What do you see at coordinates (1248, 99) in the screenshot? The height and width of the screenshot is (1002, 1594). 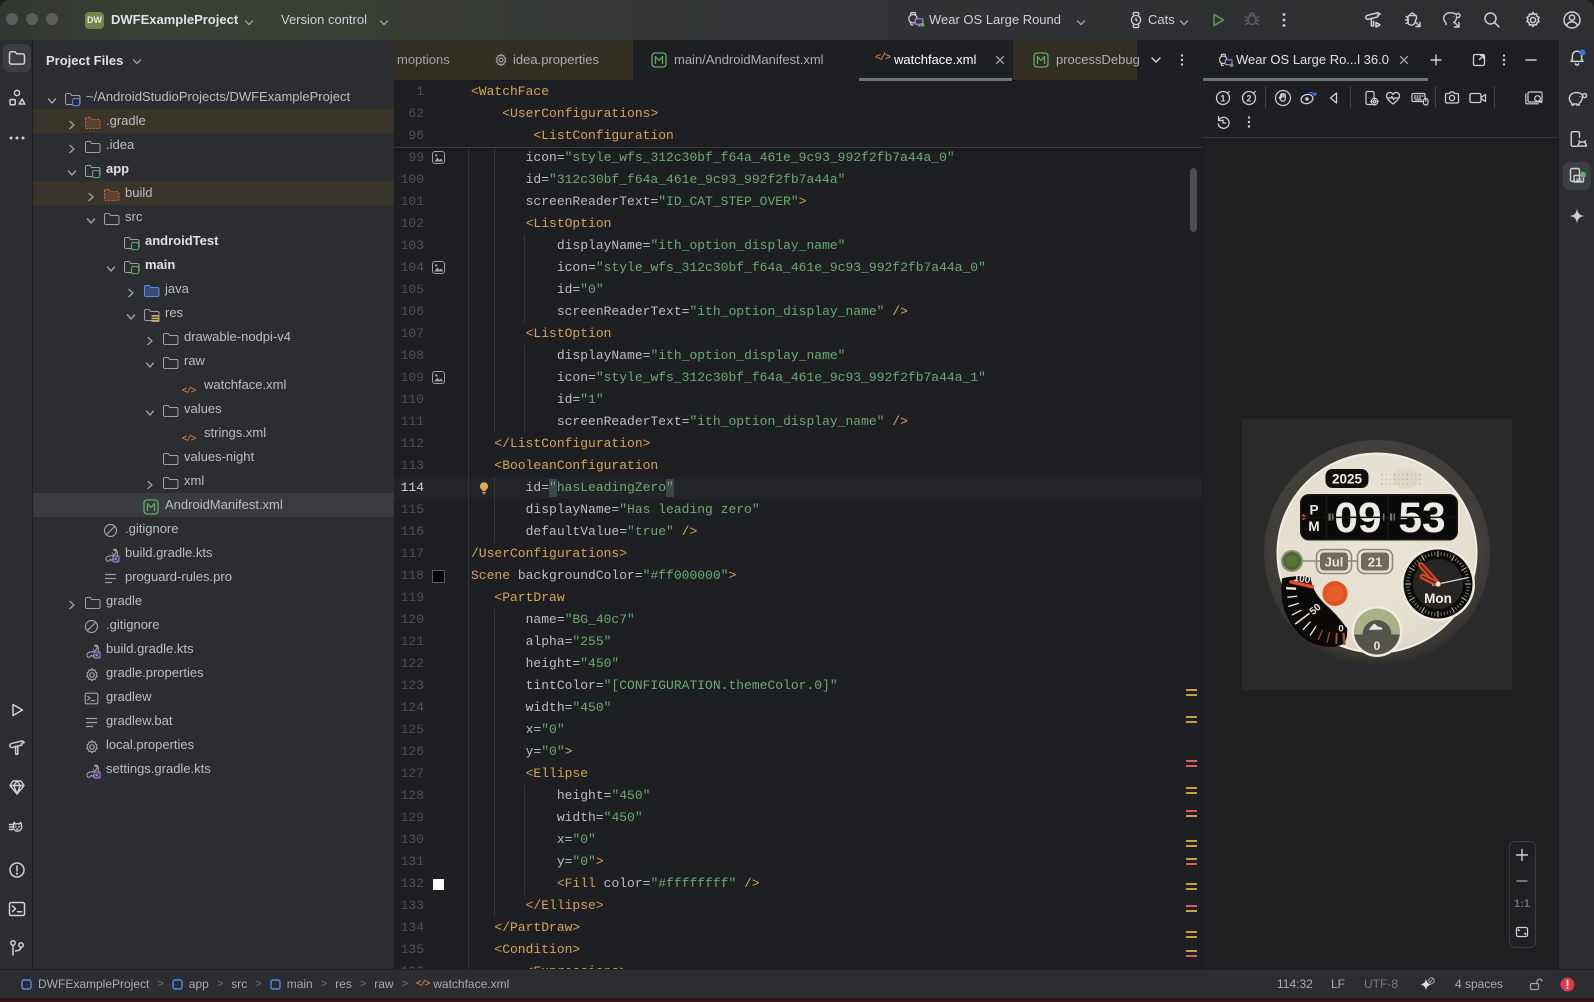 I see `svg-text: 2` at bounding box center [1248, 99].